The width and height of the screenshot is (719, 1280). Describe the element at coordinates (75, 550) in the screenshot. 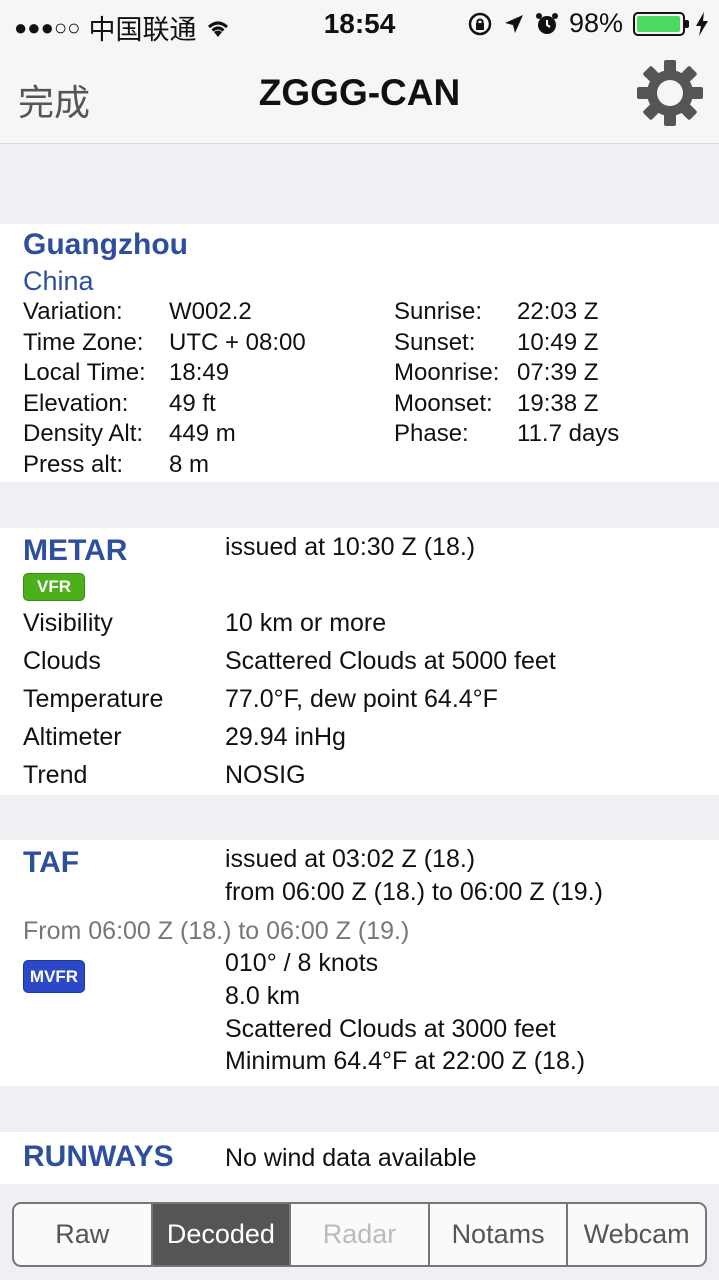

I see `metar-heading: METAR` at that location.